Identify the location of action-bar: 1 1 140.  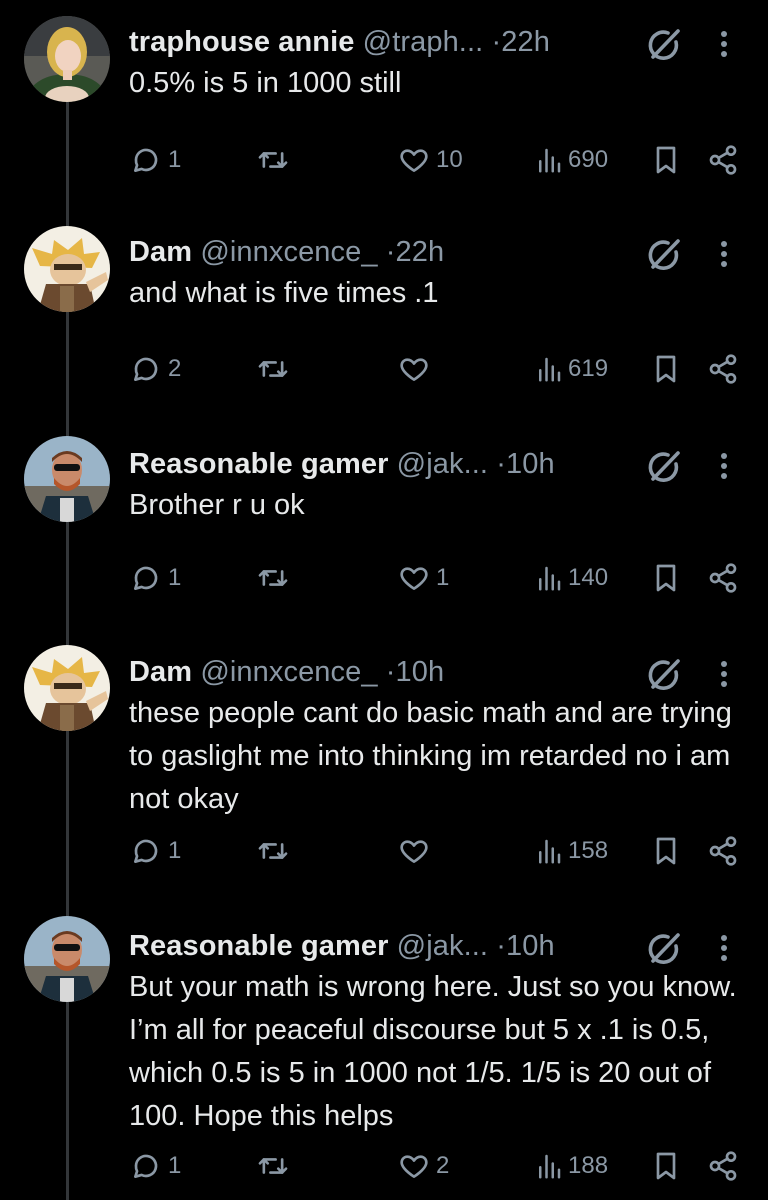
(384, 578).